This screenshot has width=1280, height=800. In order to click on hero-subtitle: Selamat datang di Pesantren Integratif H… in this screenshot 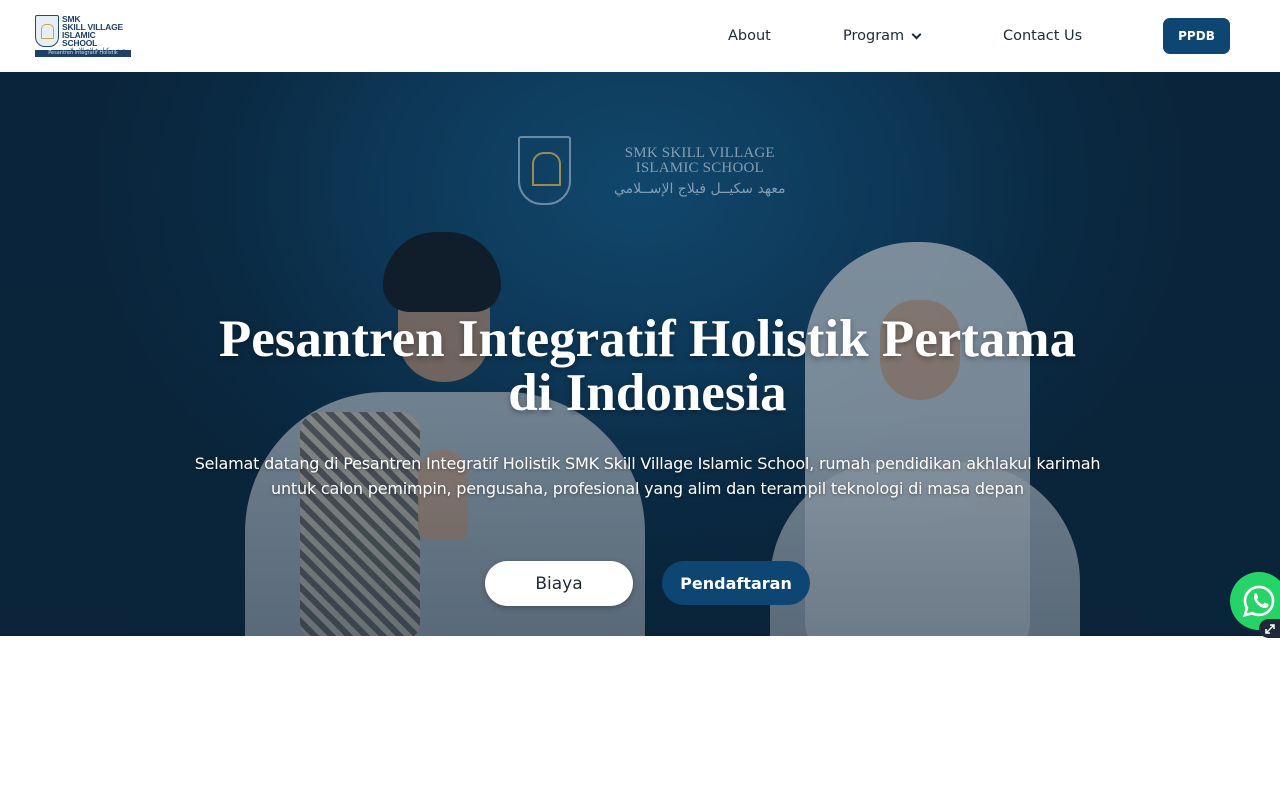, I will do `click(647, 476)`.